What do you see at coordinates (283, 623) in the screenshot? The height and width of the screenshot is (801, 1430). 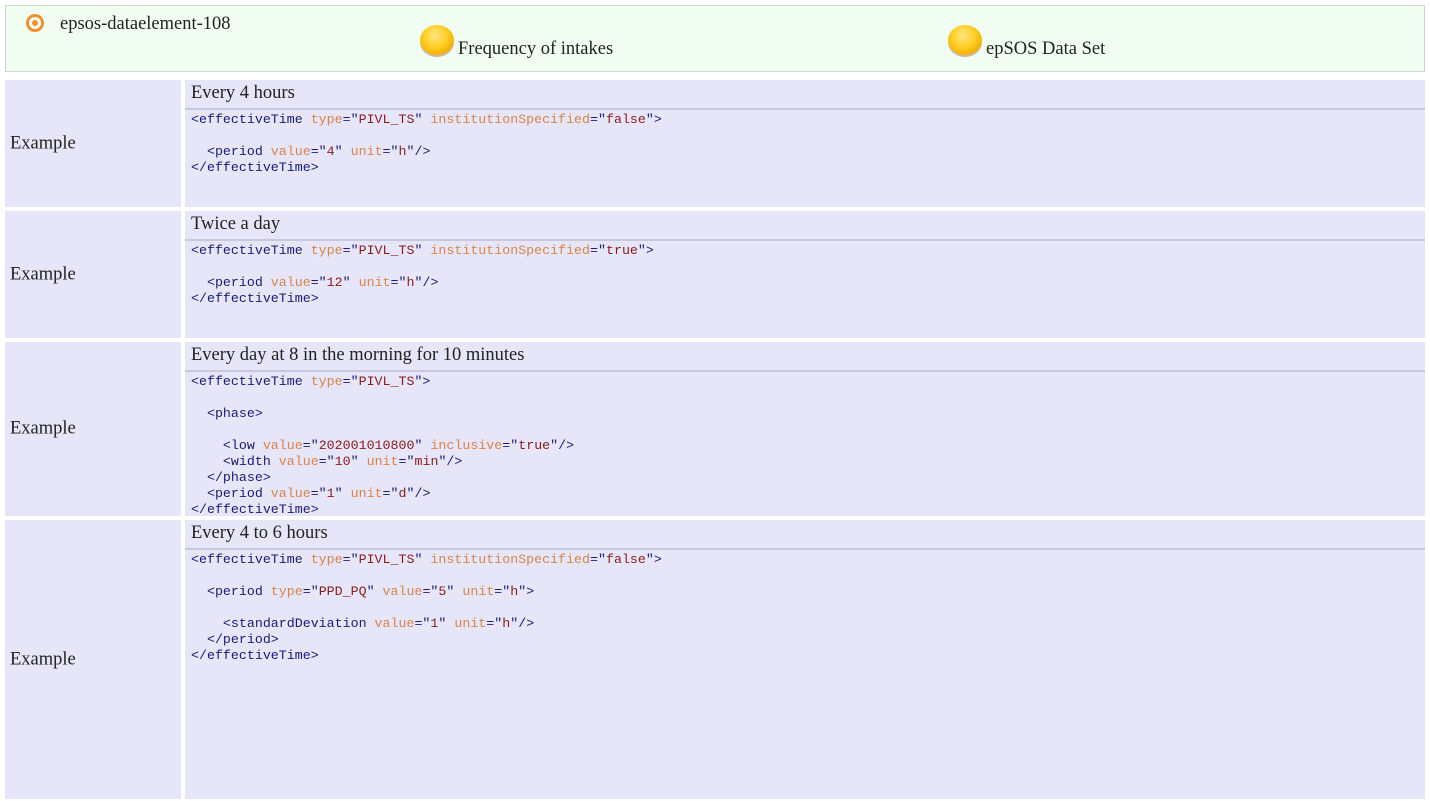 I see `code-tag-text: <standardDeviation` at bounding box center [283, 623].